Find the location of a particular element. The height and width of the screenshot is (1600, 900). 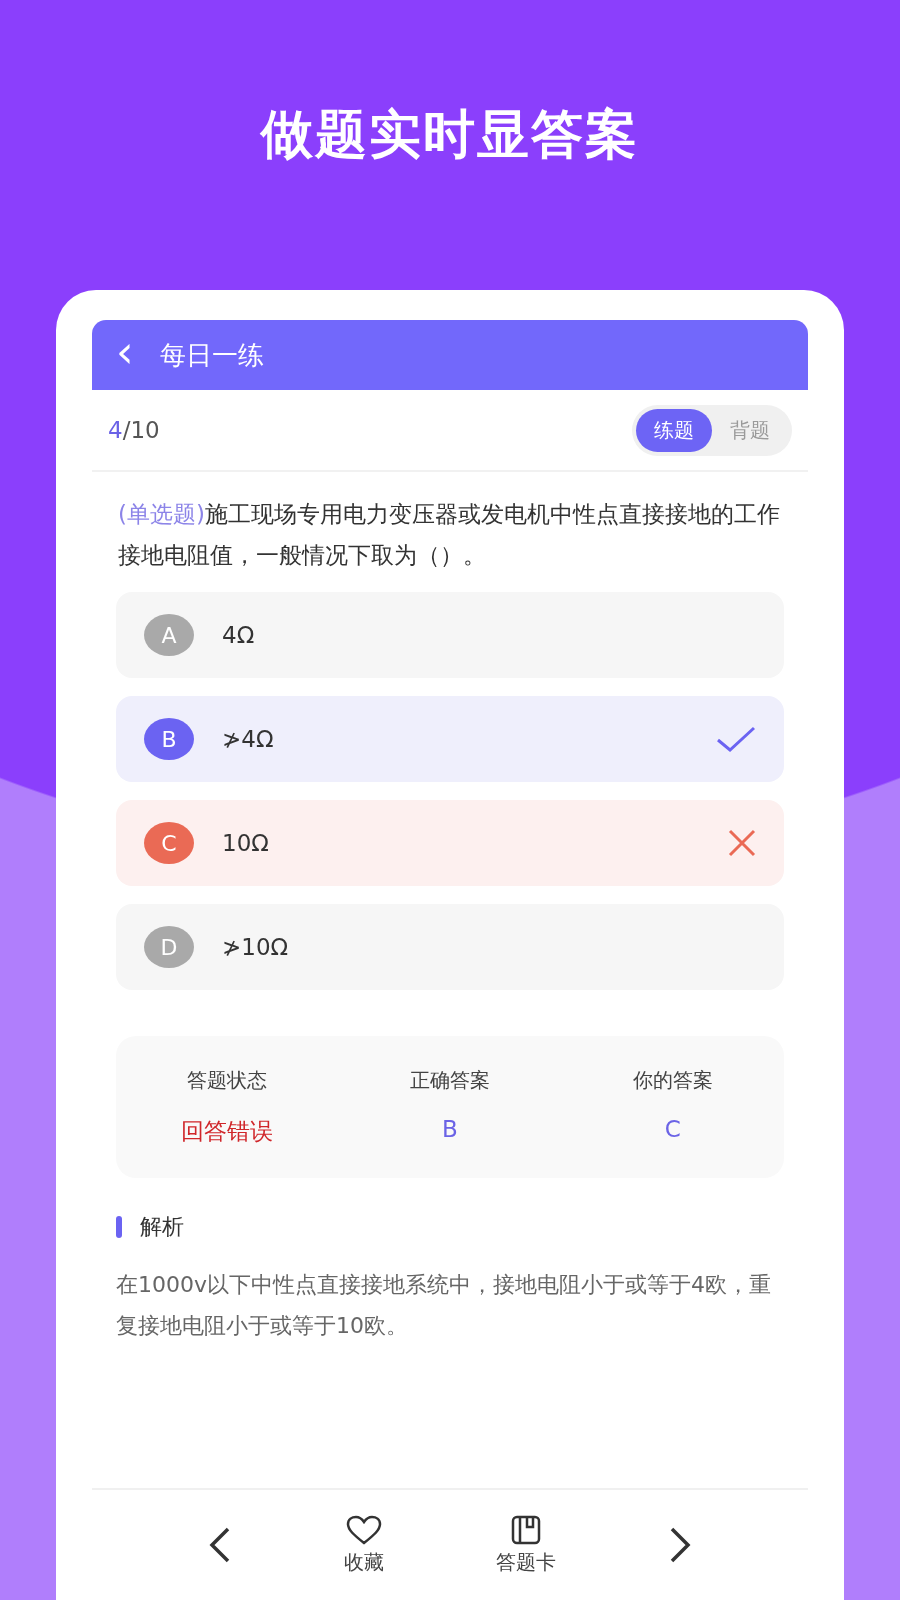

favorite-button: 收藏 is located at coordinates (364, 1545).